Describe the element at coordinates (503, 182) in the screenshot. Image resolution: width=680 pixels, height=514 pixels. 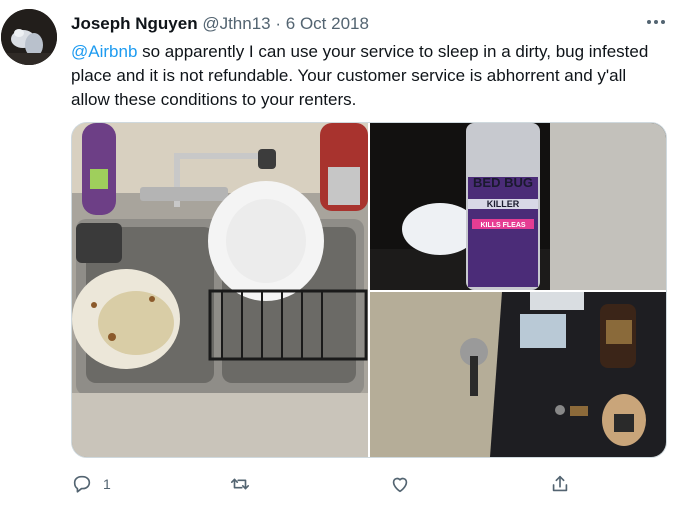
I see `spray-label-top: BED BUG` at that location.